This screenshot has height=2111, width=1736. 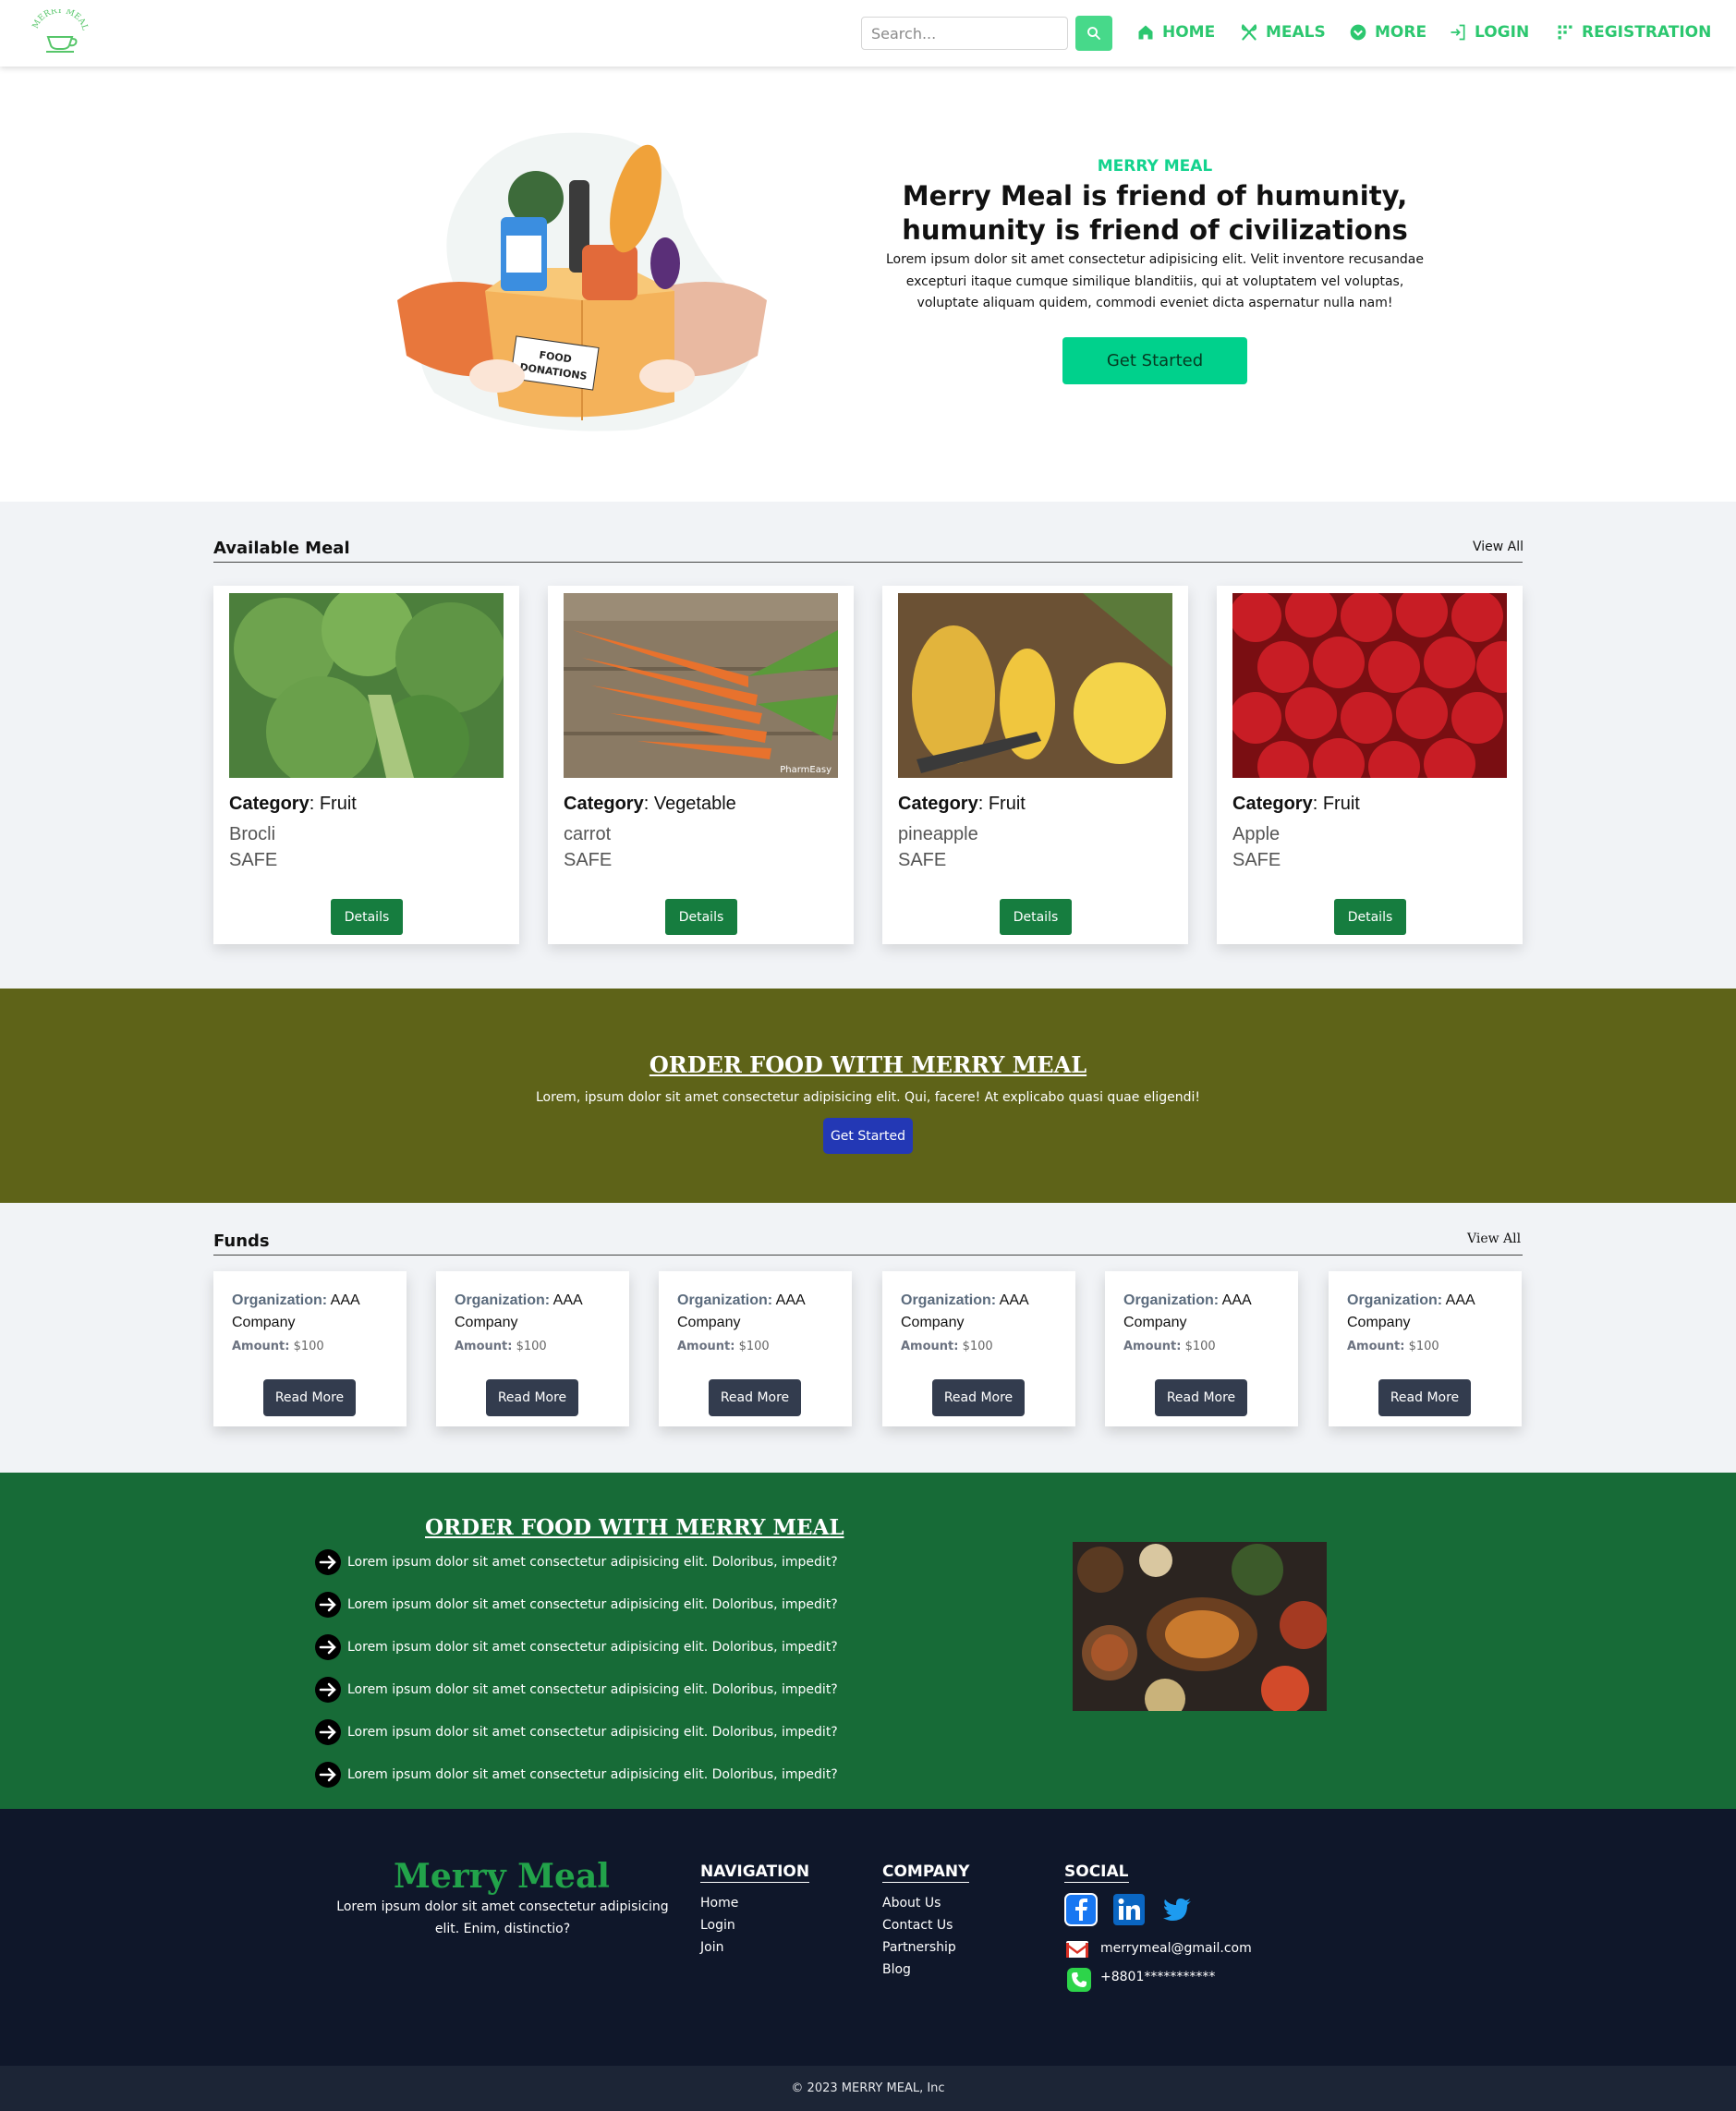 I want to click on search-icon, so click(x=1093, y=34).